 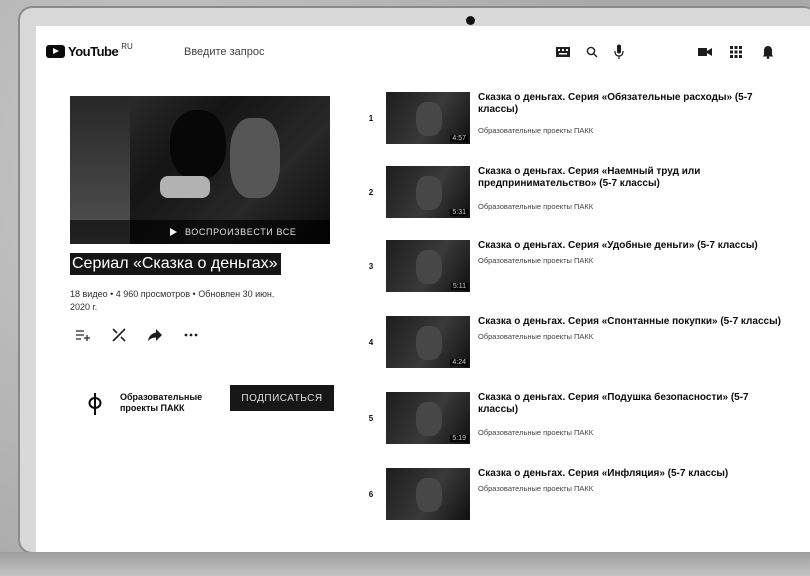 What do you see at coordinates (459, 212) in the screenshot?
I see `video-duration: 5:31` at bounding box center [459, 212].